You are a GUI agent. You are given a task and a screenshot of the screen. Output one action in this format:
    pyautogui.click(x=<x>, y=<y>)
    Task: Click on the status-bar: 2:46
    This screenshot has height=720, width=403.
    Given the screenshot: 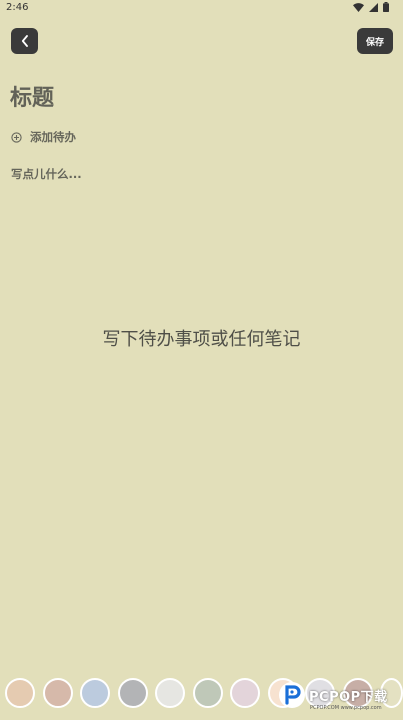 What is the action you would take?
    pyautogui.click(x=201, y=9)
    